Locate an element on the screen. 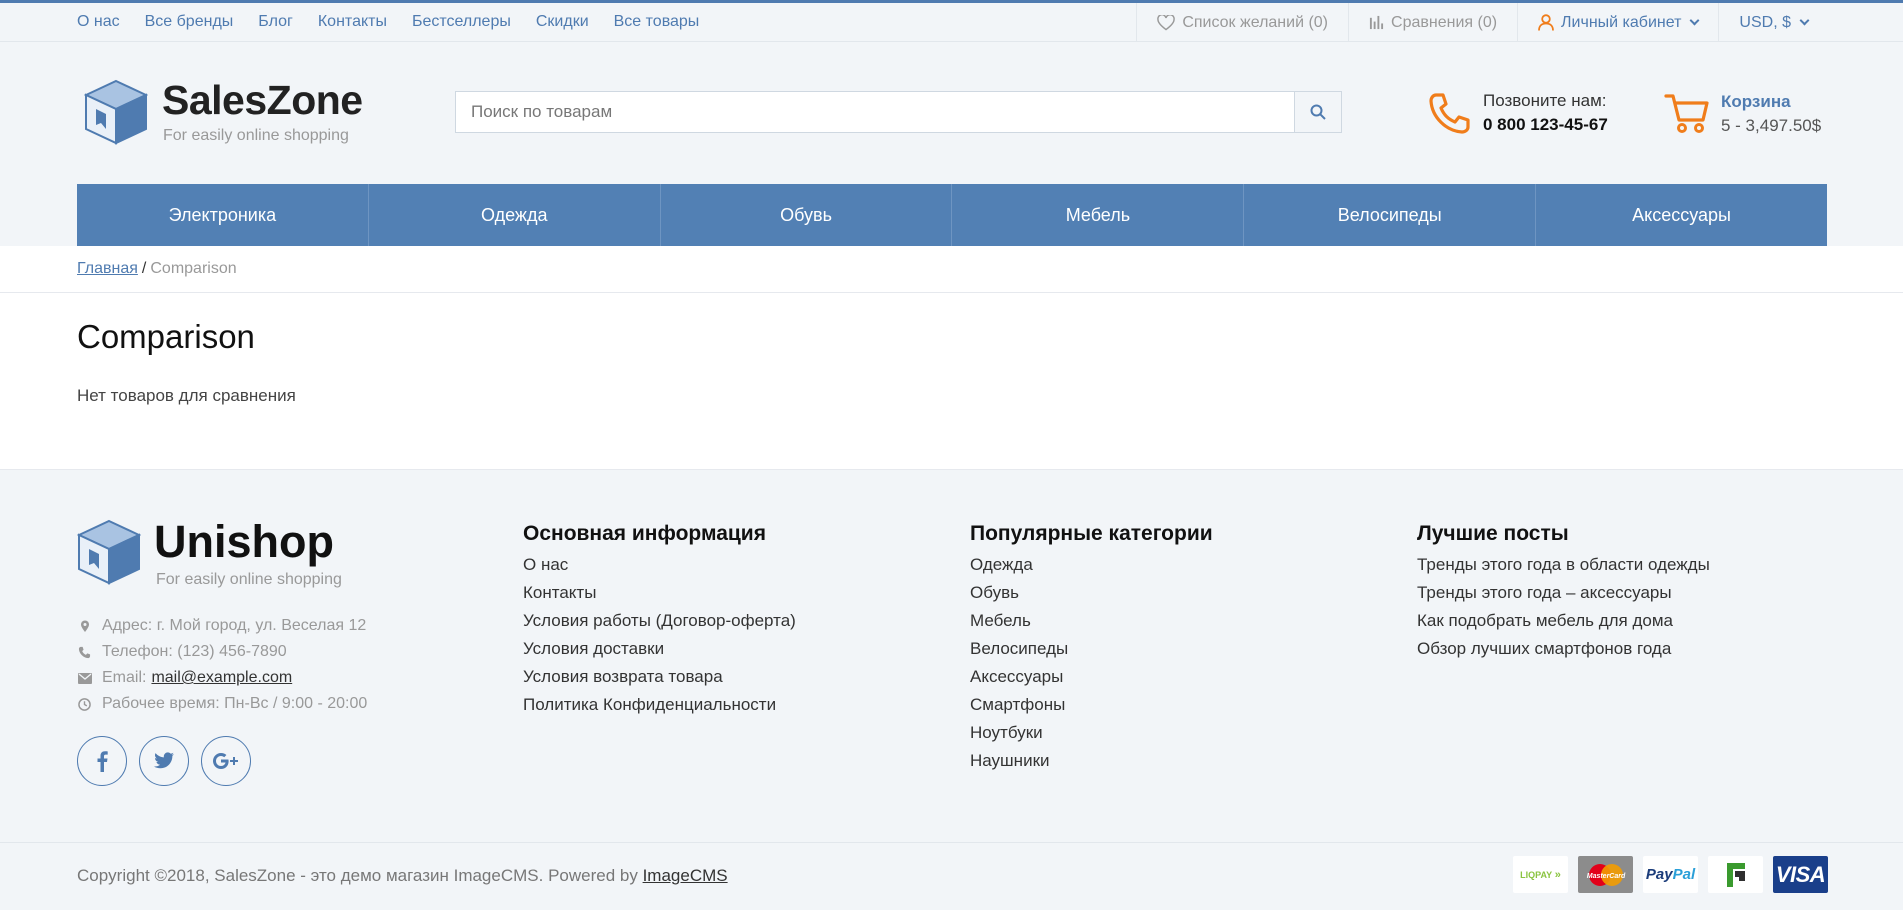 This screenshot has height=910, width=1903. twitter-button is located at coordinates (164, 761).